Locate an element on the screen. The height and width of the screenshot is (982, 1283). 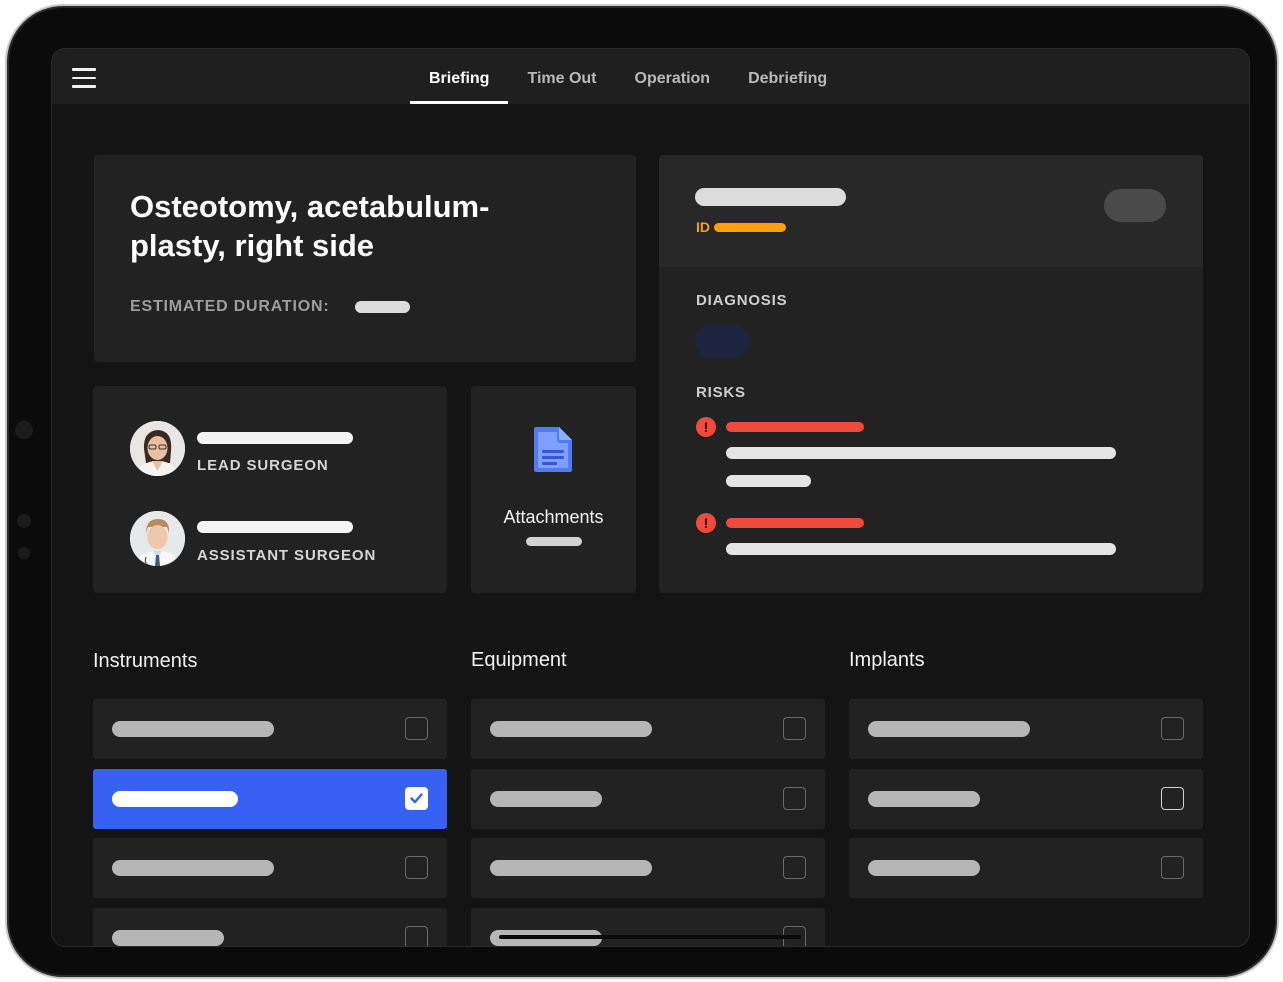
attachments-card: Attachments is located at coordinates (553, 489).